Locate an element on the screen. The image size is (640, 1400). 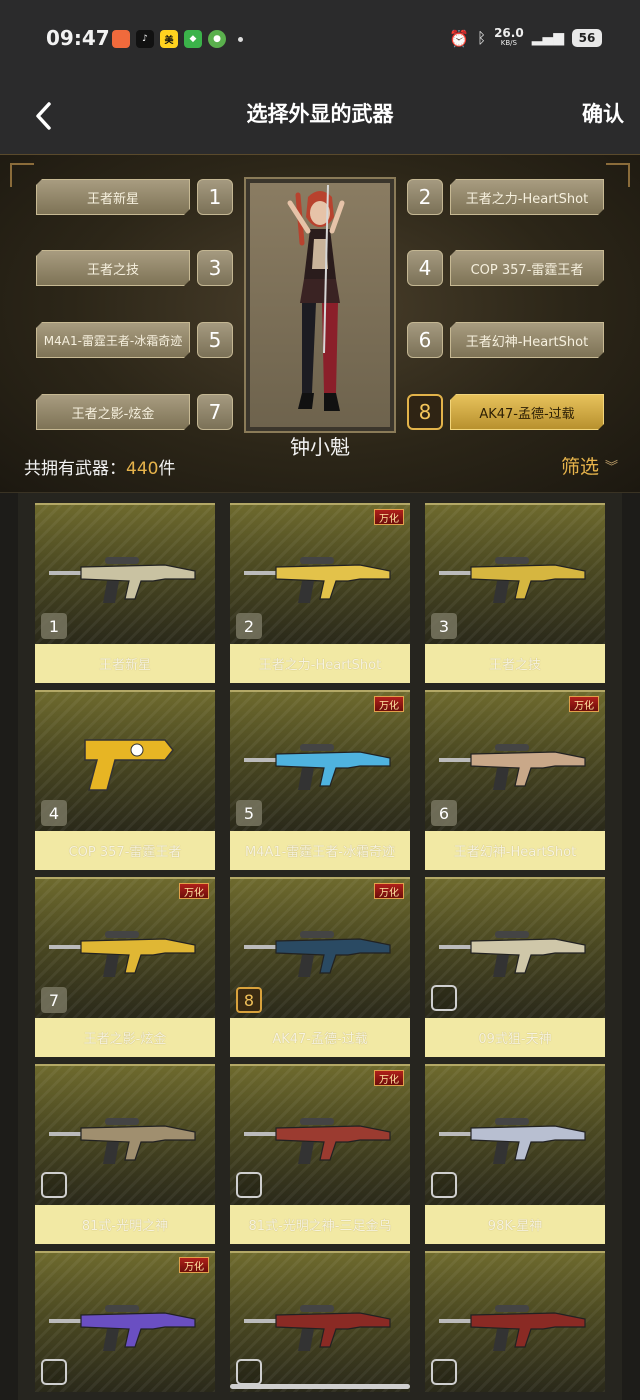
shield-app-icon: ◆ is located at coordinates (193, 39).